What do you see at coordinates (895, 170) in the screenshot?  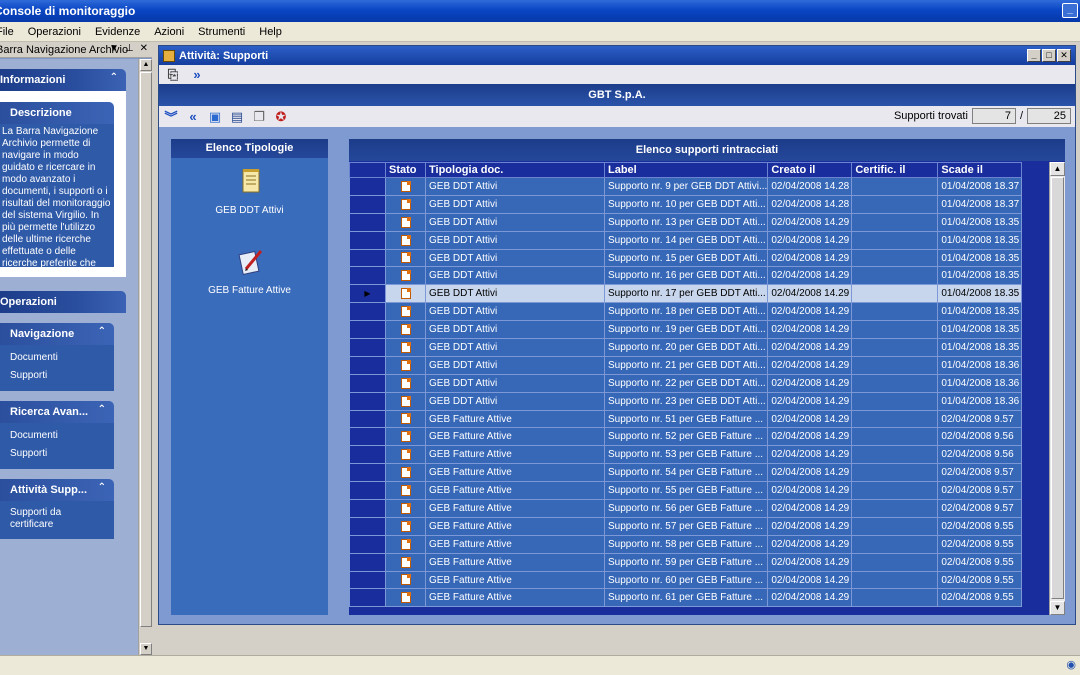 I see `column-header-certificato: Certific. il` at bounding box center [895, 170].